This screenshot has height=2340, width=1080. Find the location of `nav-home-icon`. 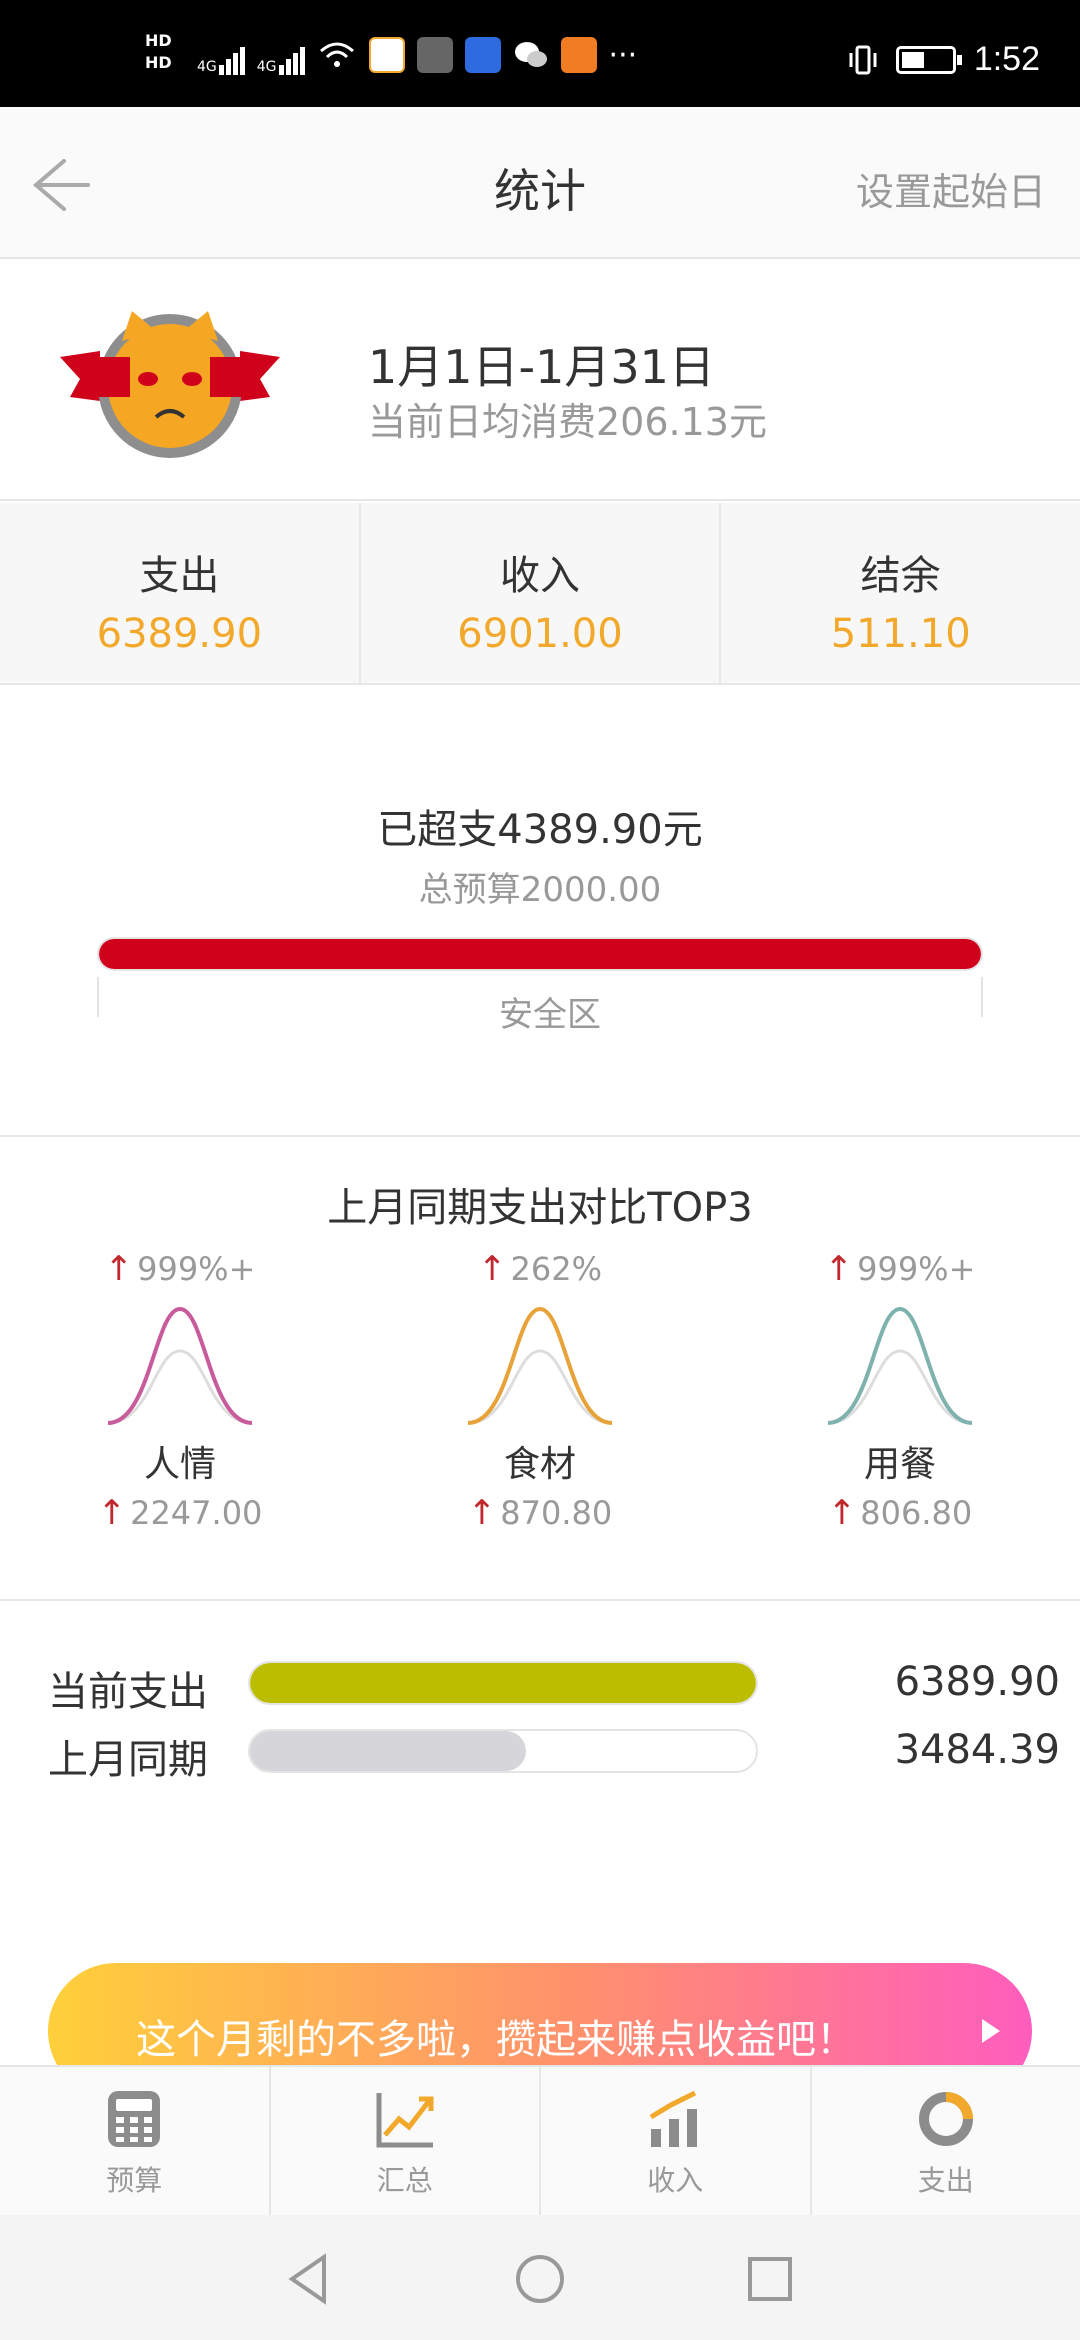

nav-home-icon is located at coordinates (540, 2279).